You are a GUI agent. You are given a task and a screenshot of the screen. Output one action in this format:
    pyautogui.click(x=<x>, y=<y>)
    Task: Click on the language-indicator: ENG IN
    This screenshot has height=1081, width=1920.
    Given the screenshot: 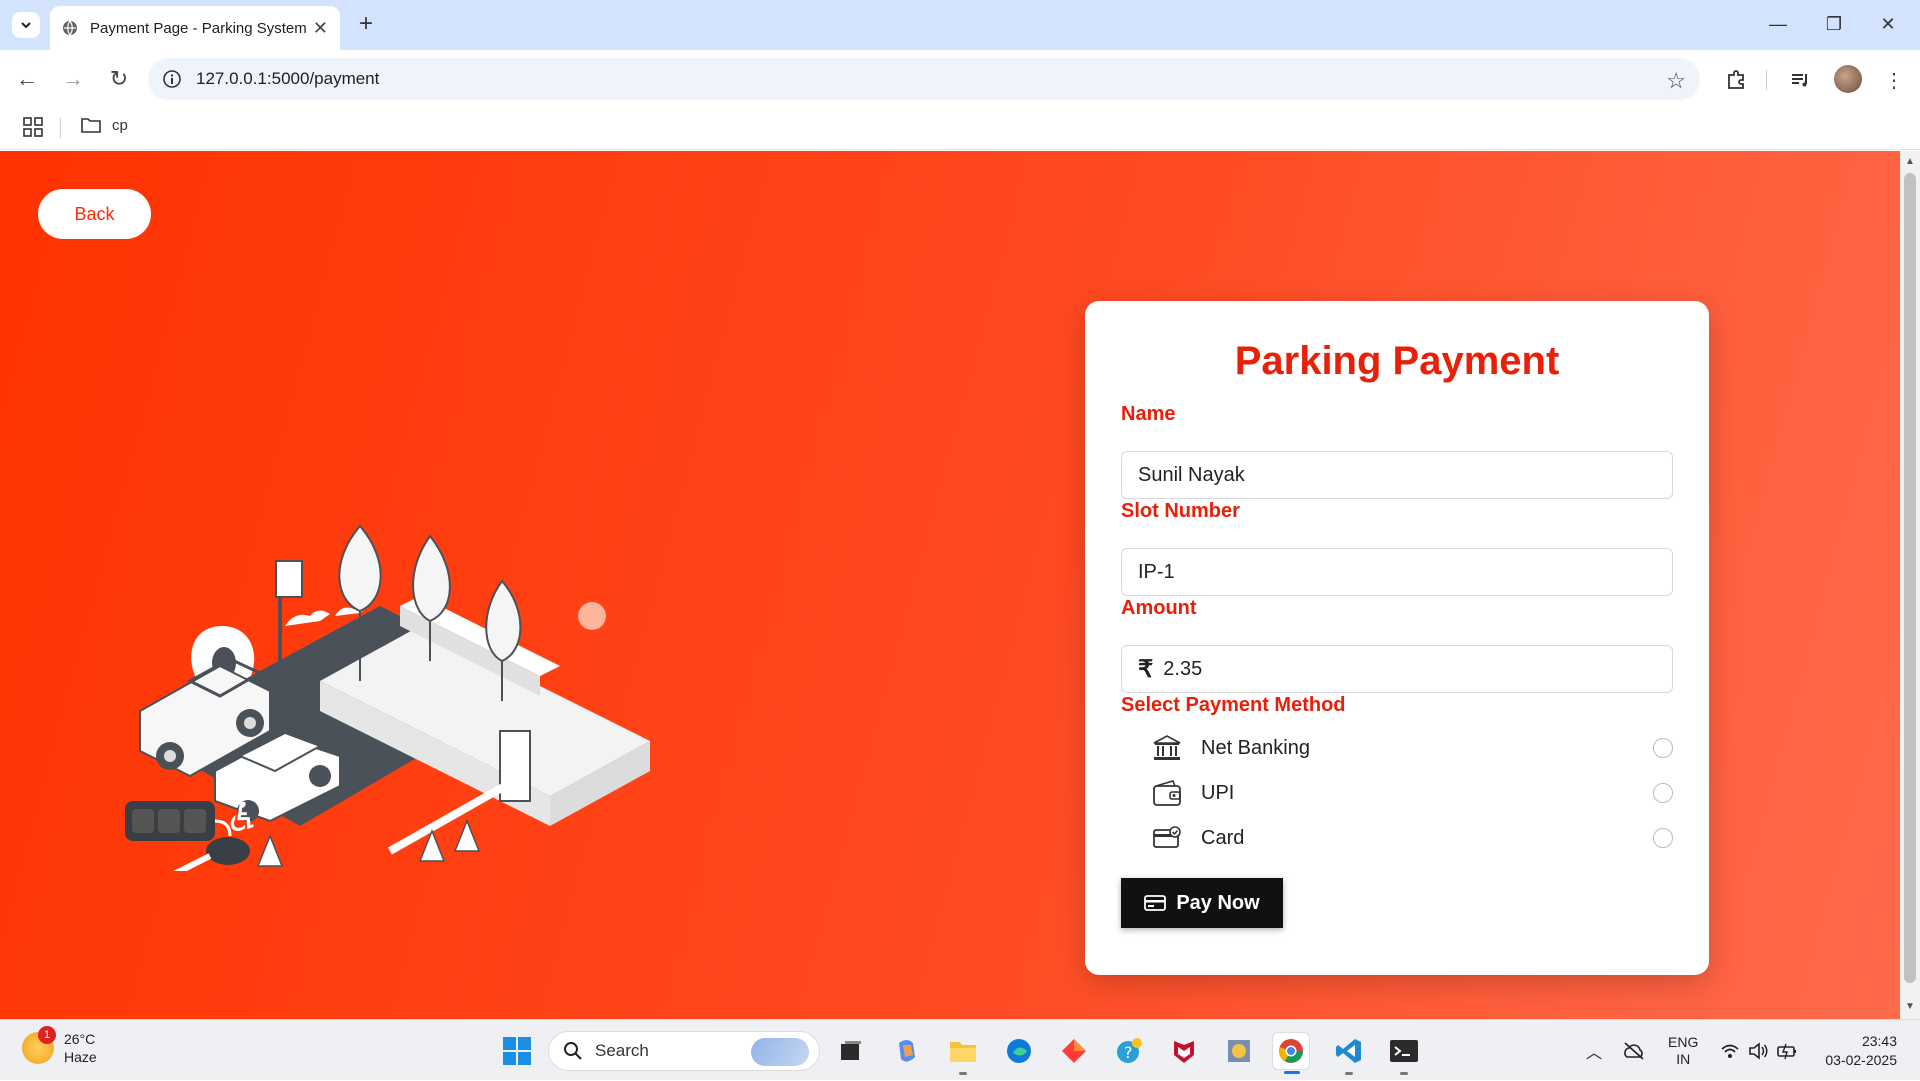 What is the action you would take?
    pyautogui.click(x=1683, y=1051)
    